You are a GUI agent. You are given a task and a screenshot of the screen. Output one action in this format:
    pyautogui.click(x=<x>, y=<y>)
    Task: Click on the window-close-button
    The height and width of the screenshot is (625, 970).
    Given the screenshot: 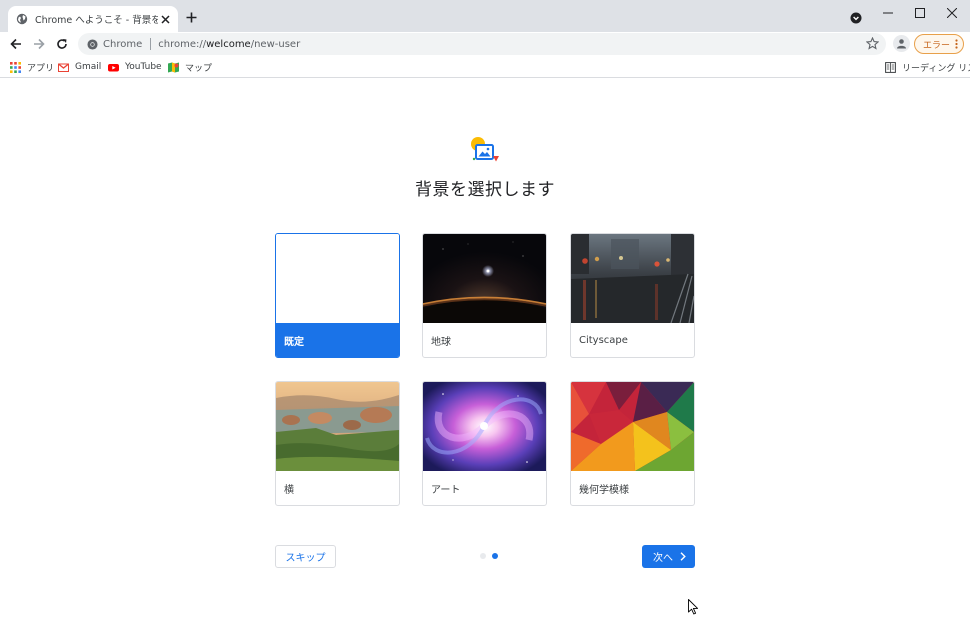 What is the action you would take?
    pyautogui.click(x=952, y=13)
    